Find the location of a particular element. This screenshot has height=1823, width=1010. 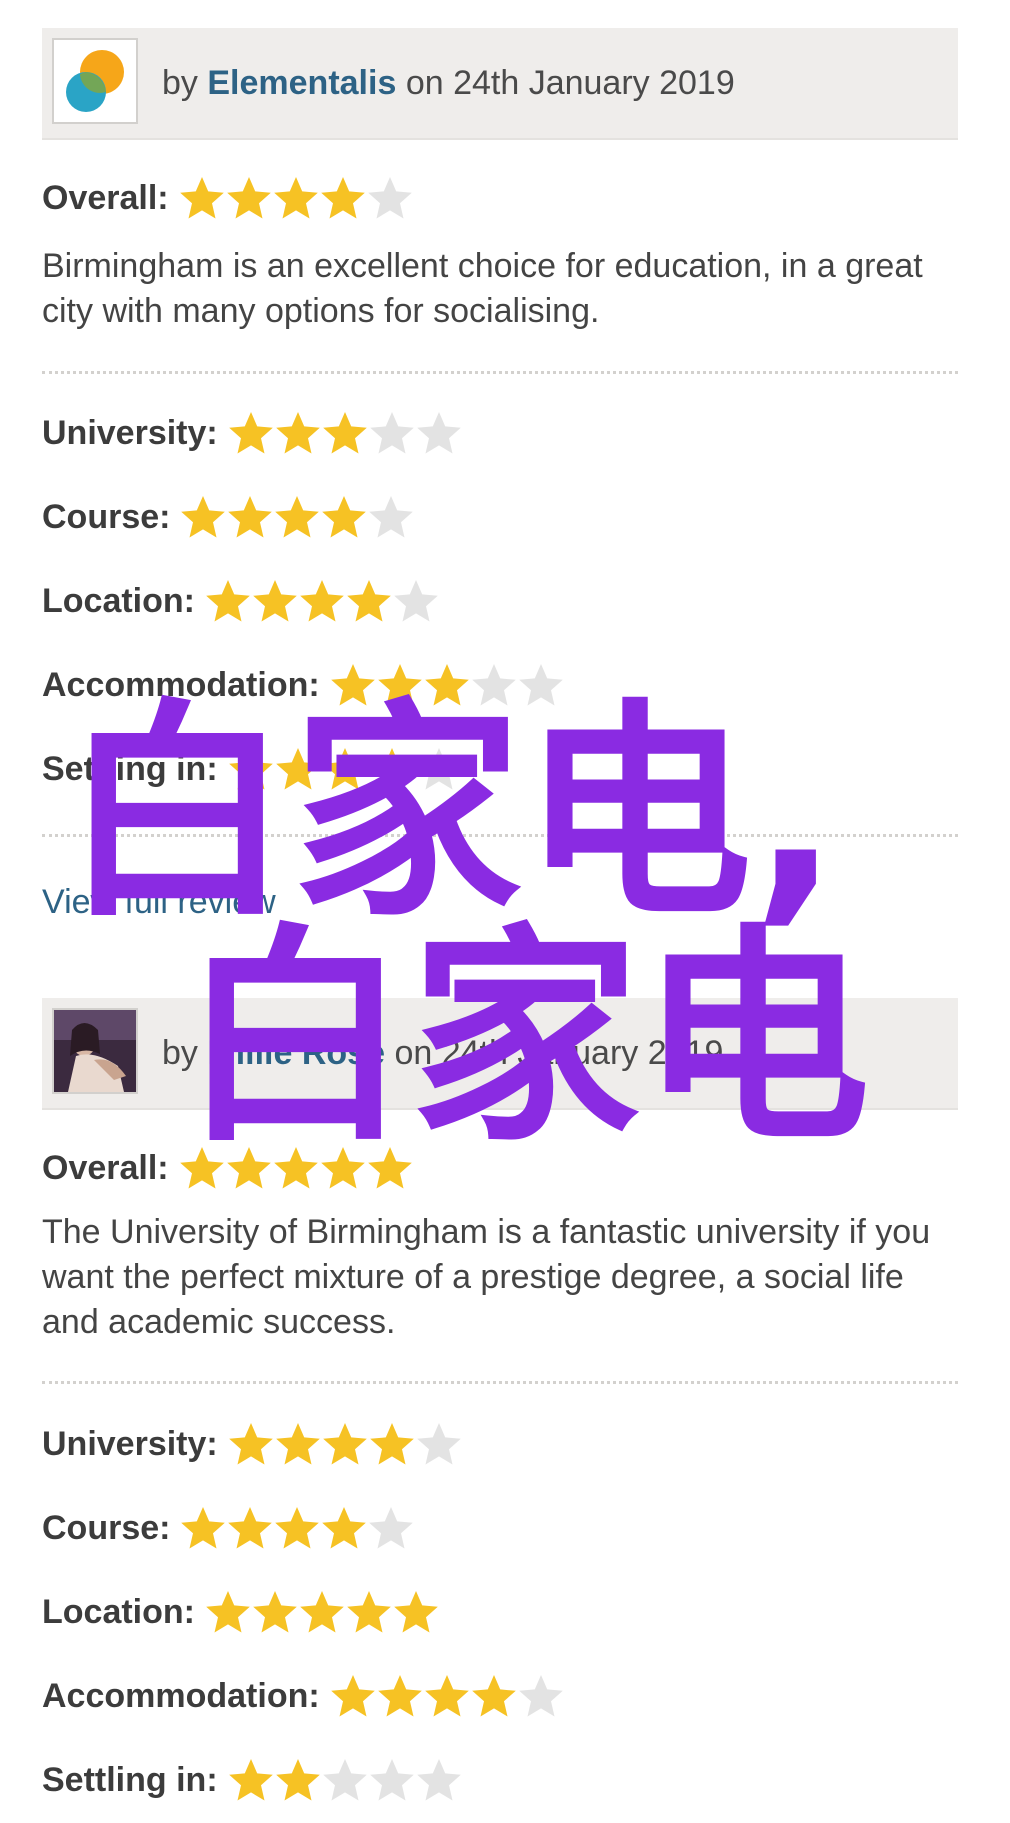

review-date: on 24th January 2019 is located at coordinates (570, 83).